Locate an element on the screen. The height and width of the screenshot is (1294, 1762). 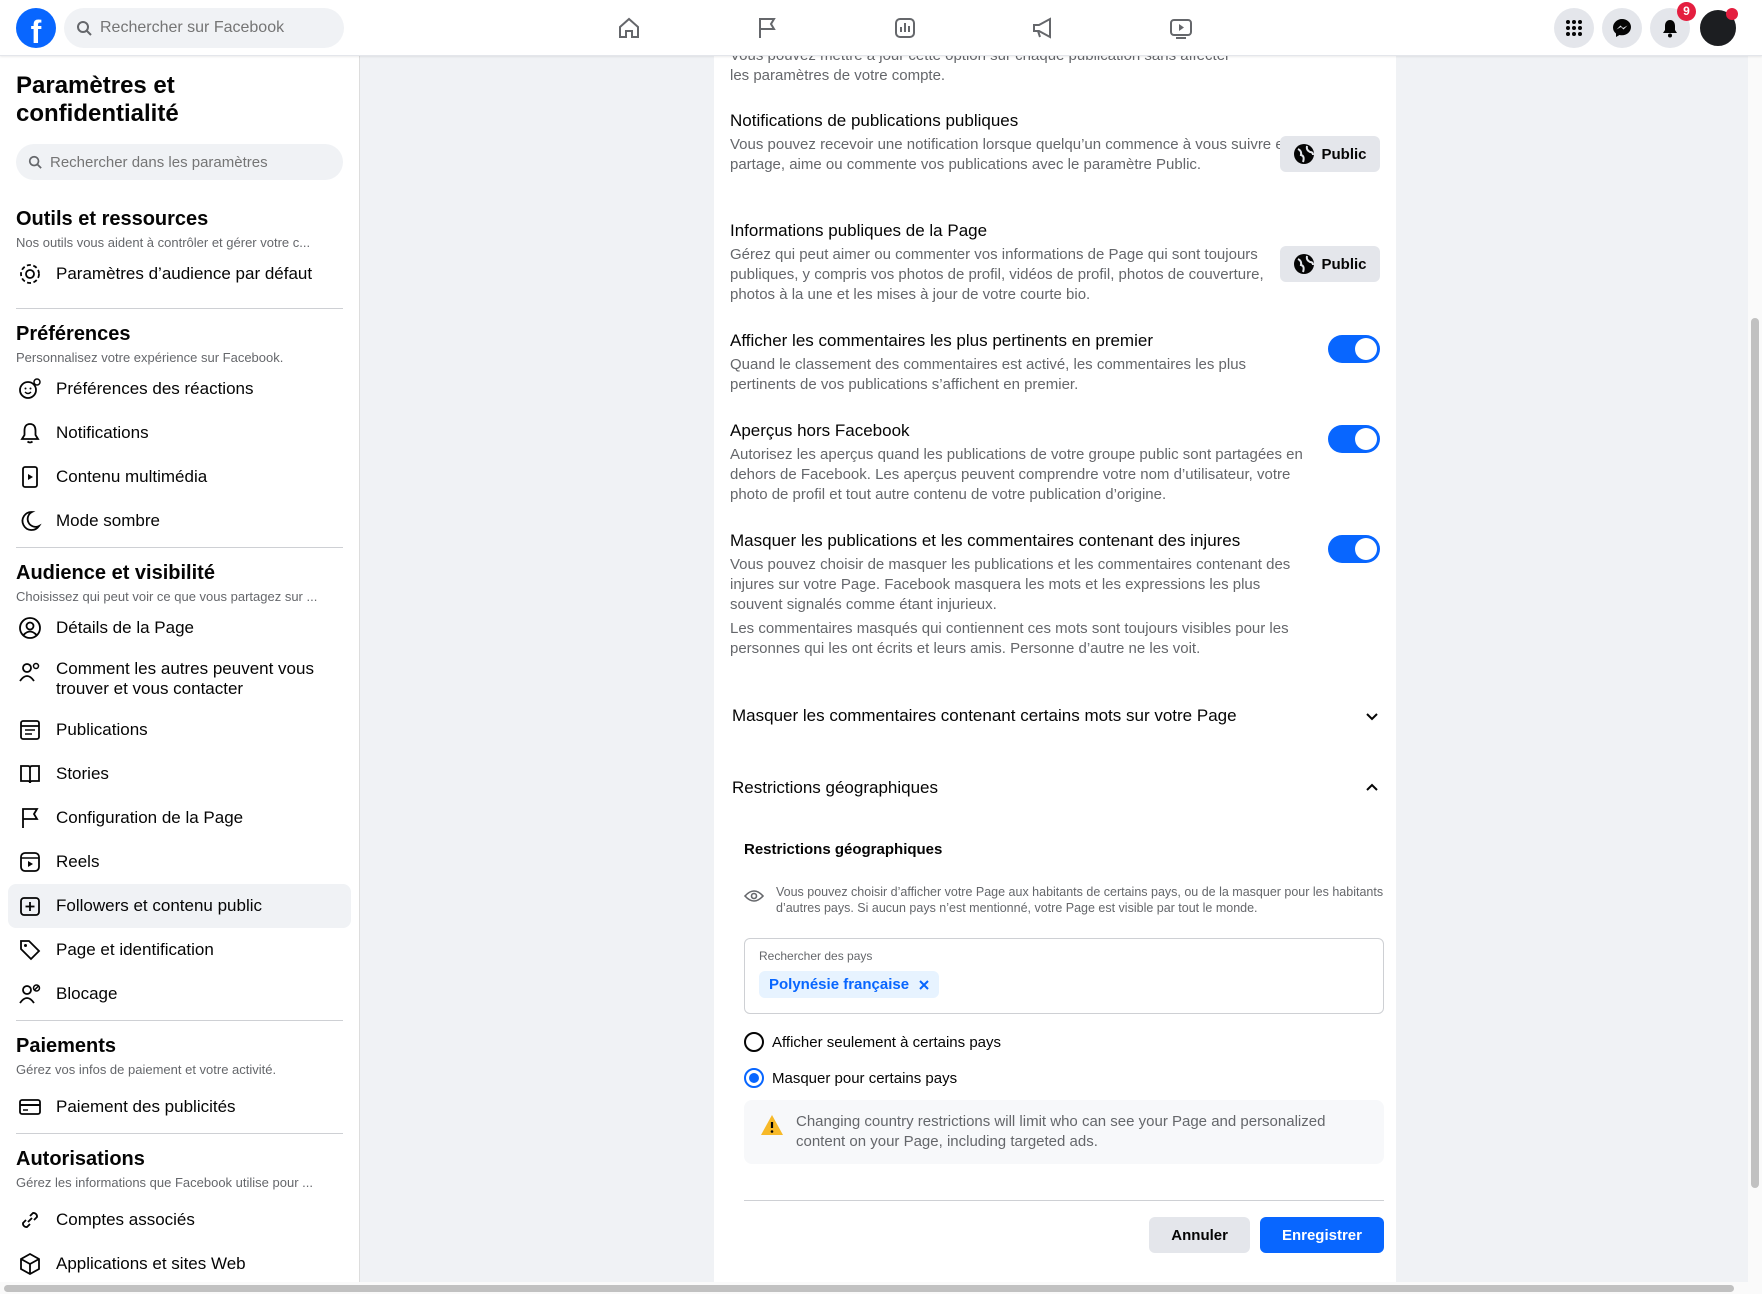
eye-icon is located at coordinates (754, 896).